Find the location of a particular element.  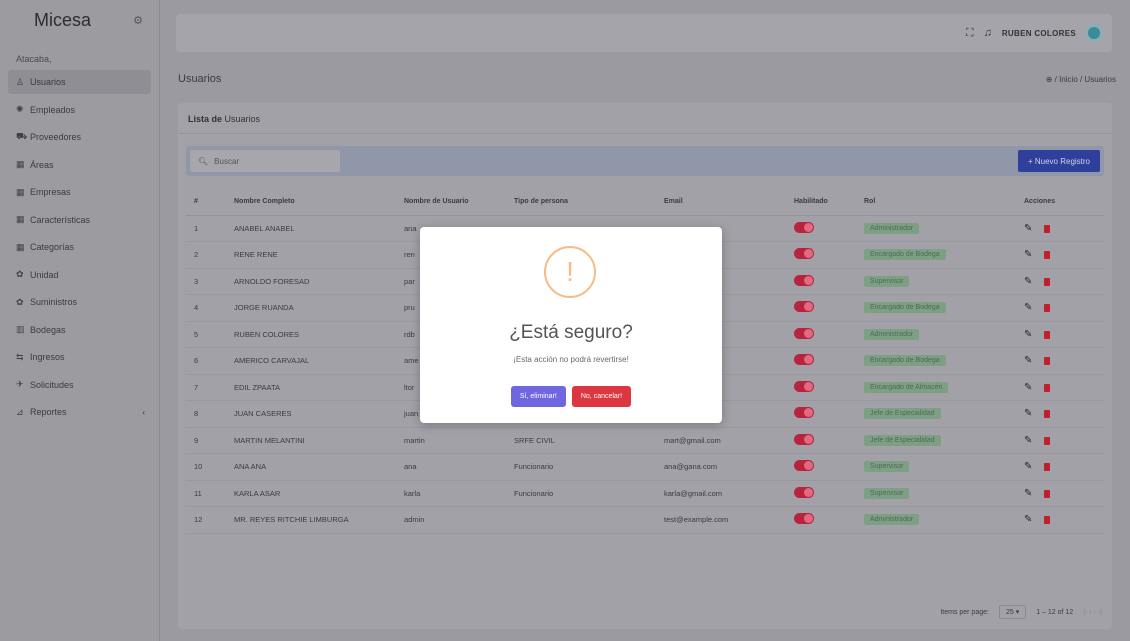

cell-user: karla is located at coordinates (451, 493).